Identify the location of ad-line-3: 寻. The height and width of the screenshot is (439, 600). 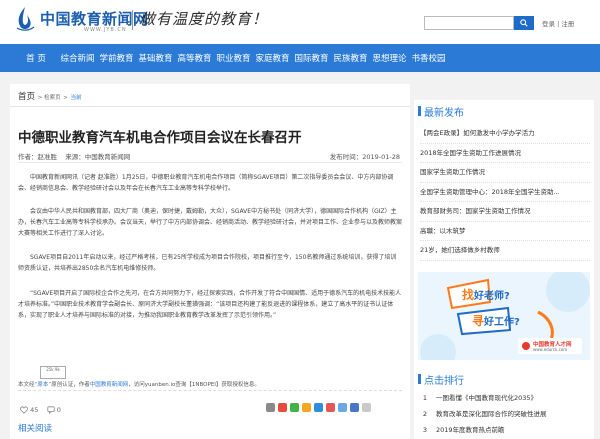
(478, 321).